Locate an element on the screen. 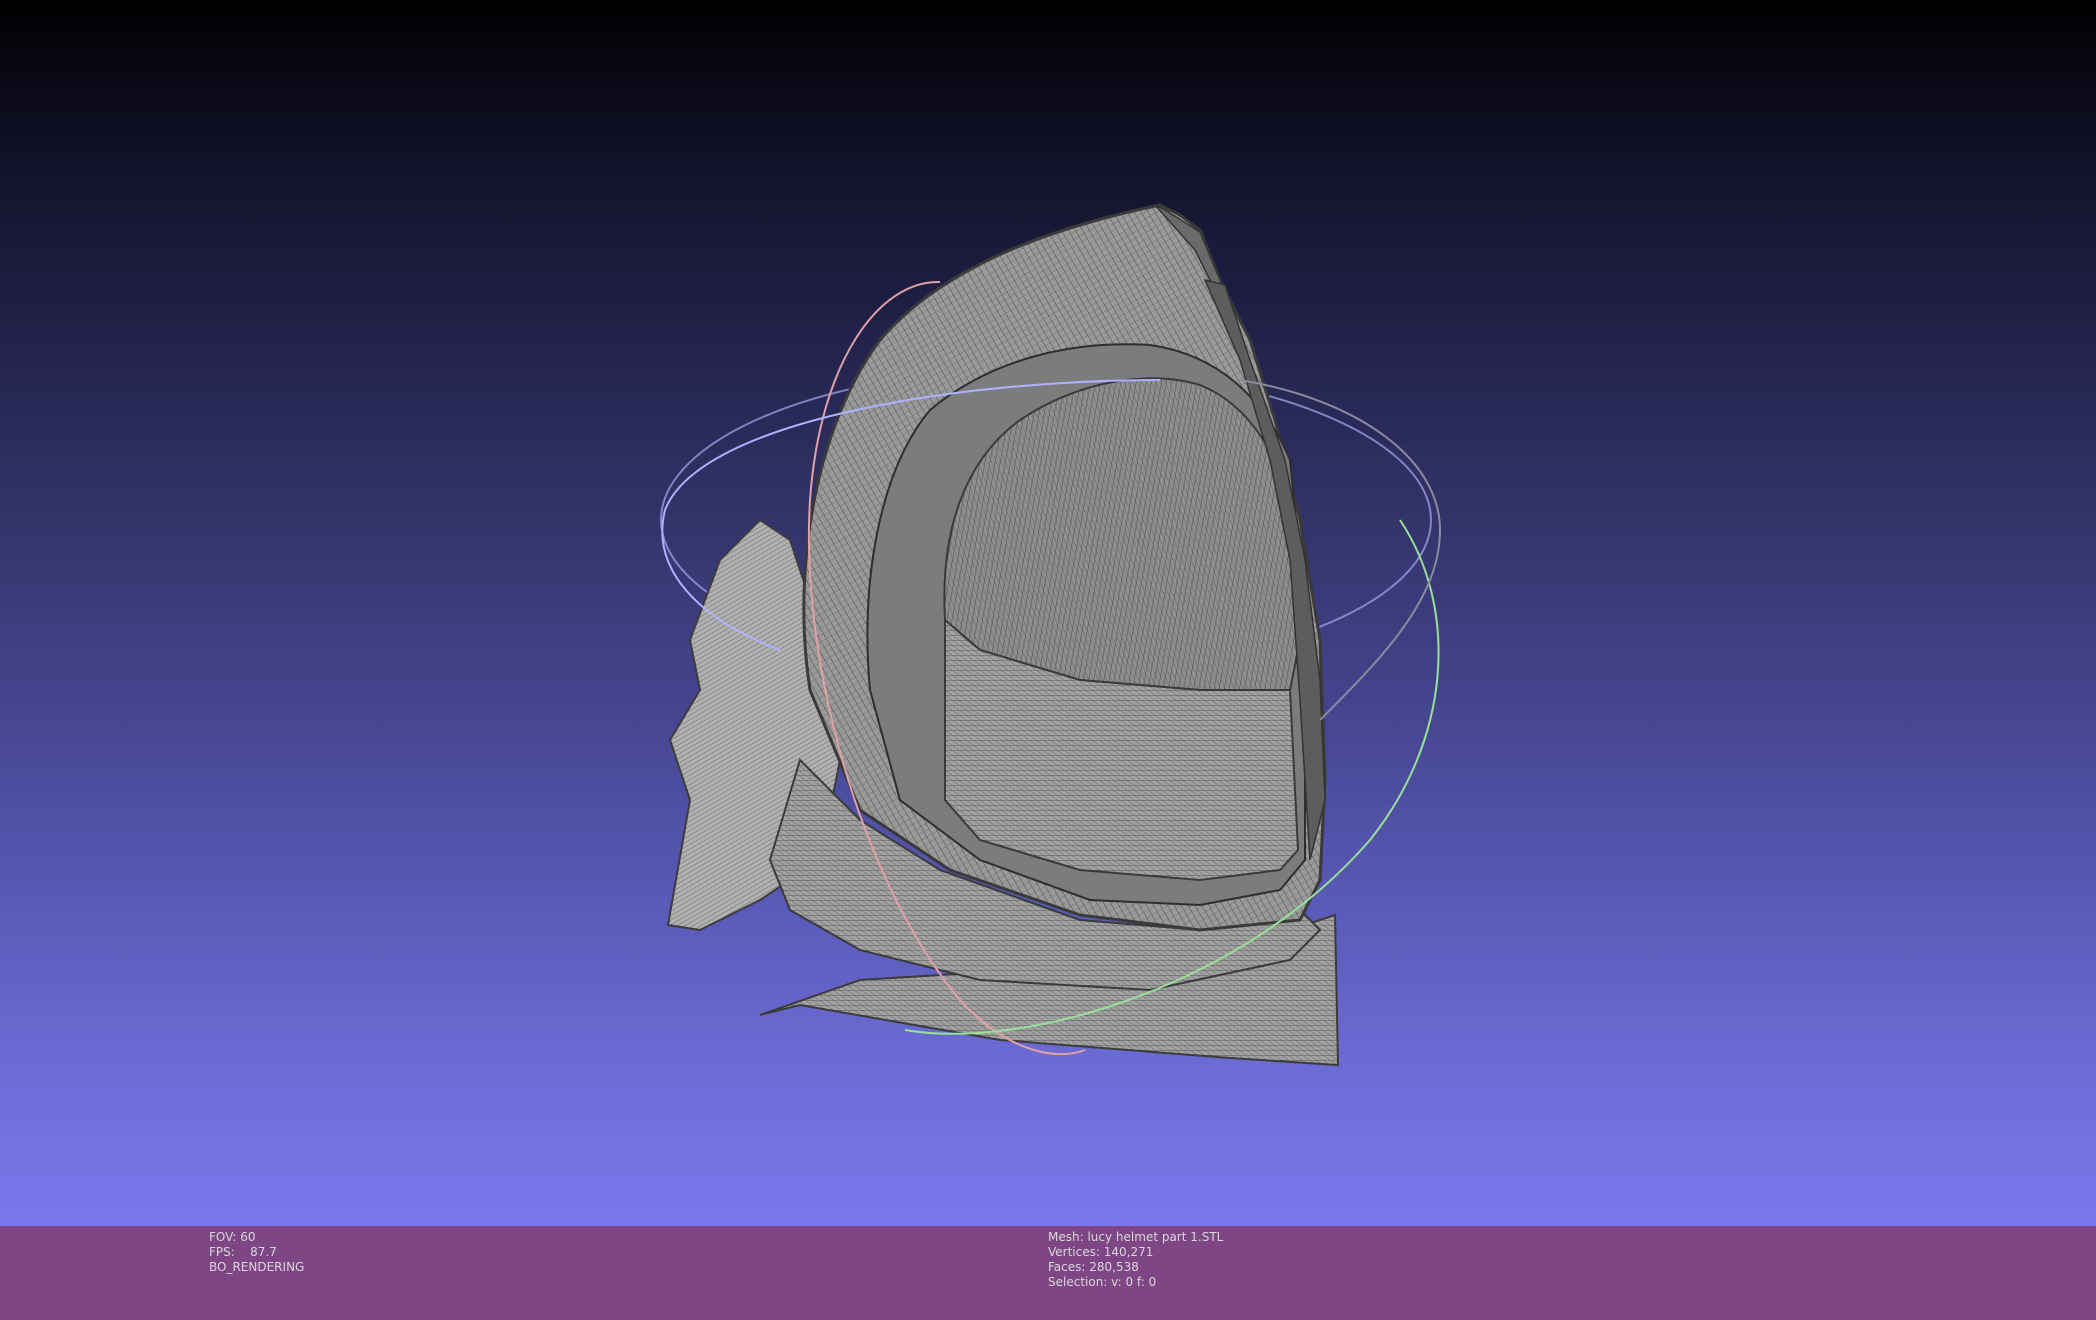  render-info-panel: FOV: 60 FPS: 87.7 BO_RENDERING is located at coordinates (256, 1252).